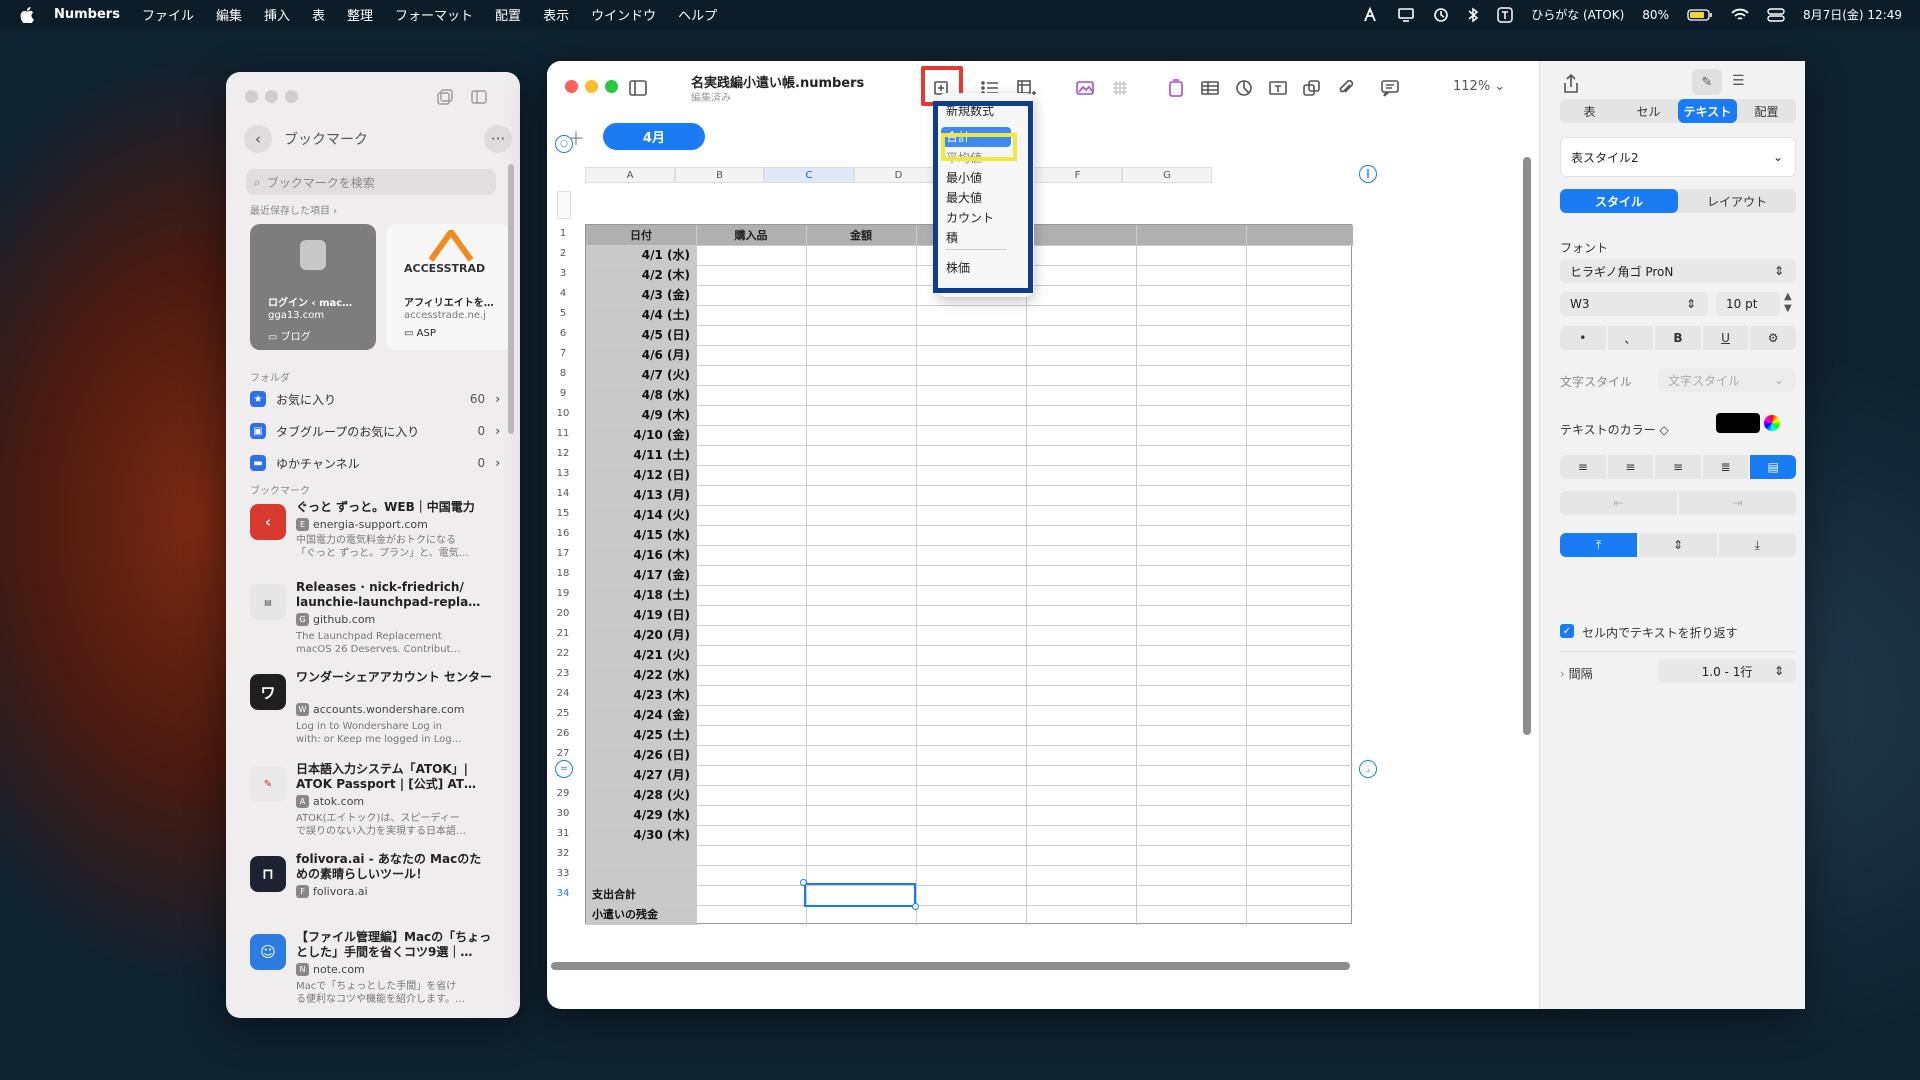 The height and width of the screenshot is (1080, 1920). Describe the element at coordinates (1776, 14) in the screenshot. I see `control-center-icon` at that location.